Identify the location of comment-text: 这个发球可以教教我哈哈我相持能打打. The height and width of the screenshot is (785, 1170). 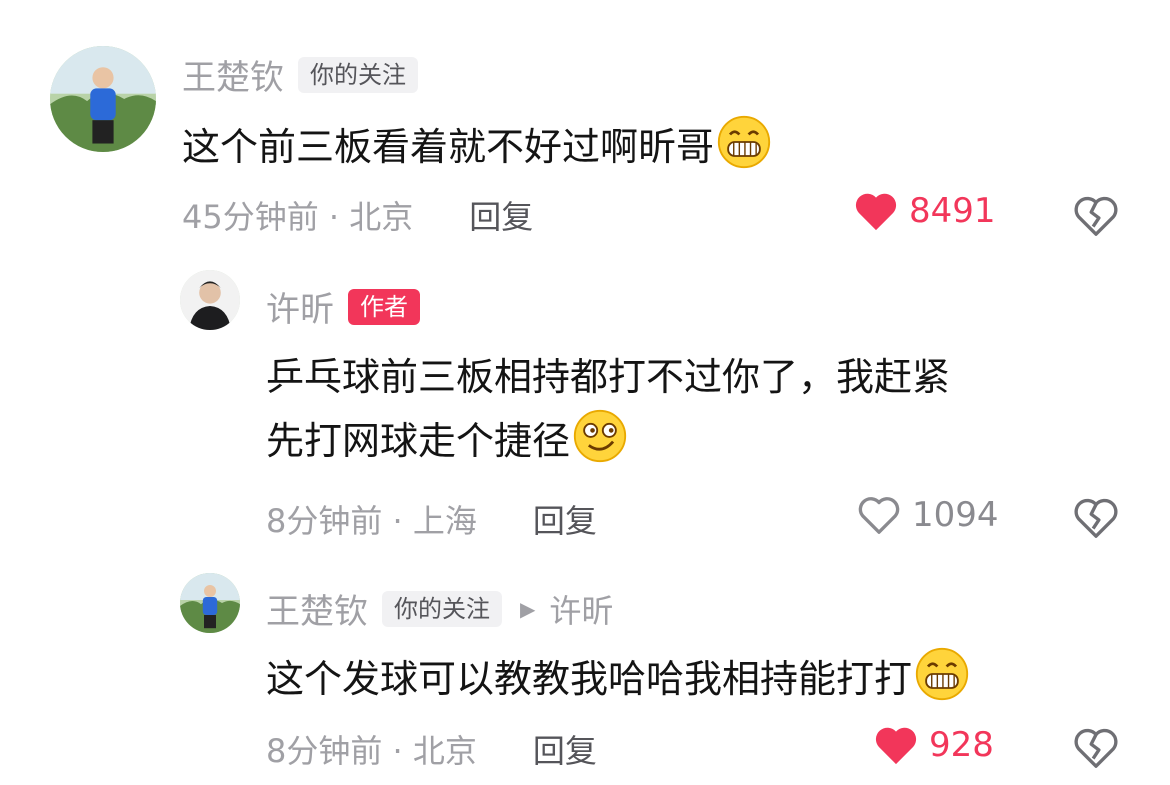
(618, 678).